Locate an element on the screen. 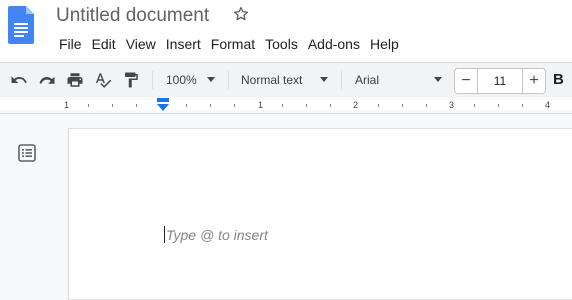  paint-format-icon is located at coordinates (131, 80).